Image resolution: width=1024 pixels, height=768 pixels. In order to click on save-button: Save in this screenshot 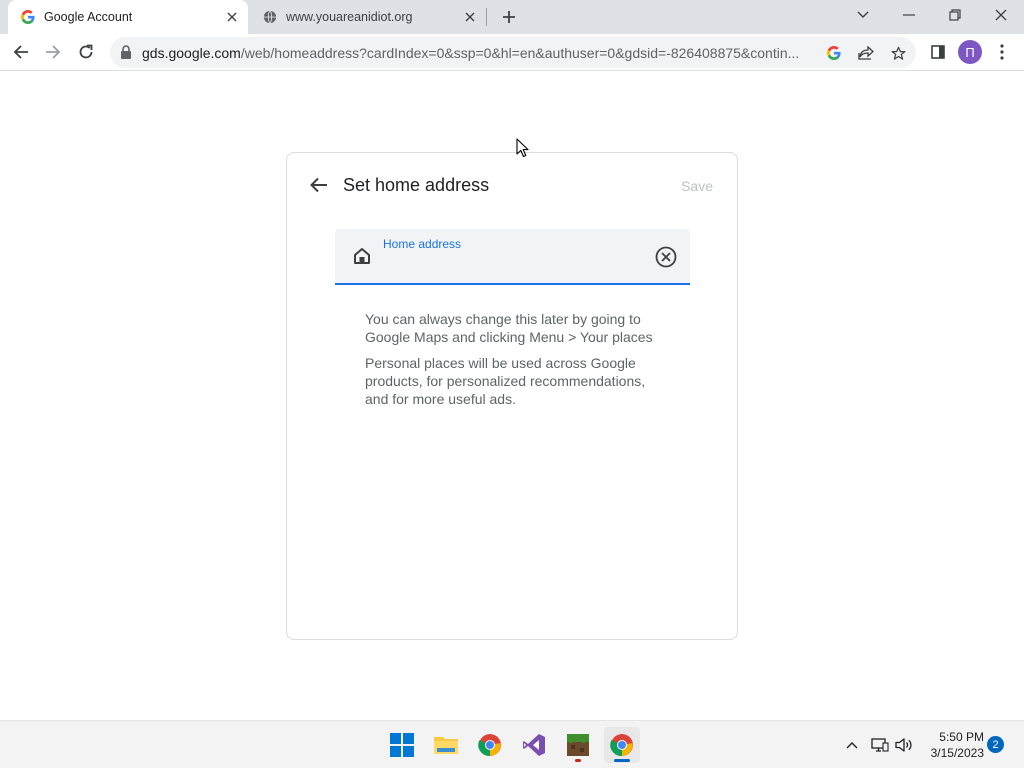, I will do `click(697, 186)`.